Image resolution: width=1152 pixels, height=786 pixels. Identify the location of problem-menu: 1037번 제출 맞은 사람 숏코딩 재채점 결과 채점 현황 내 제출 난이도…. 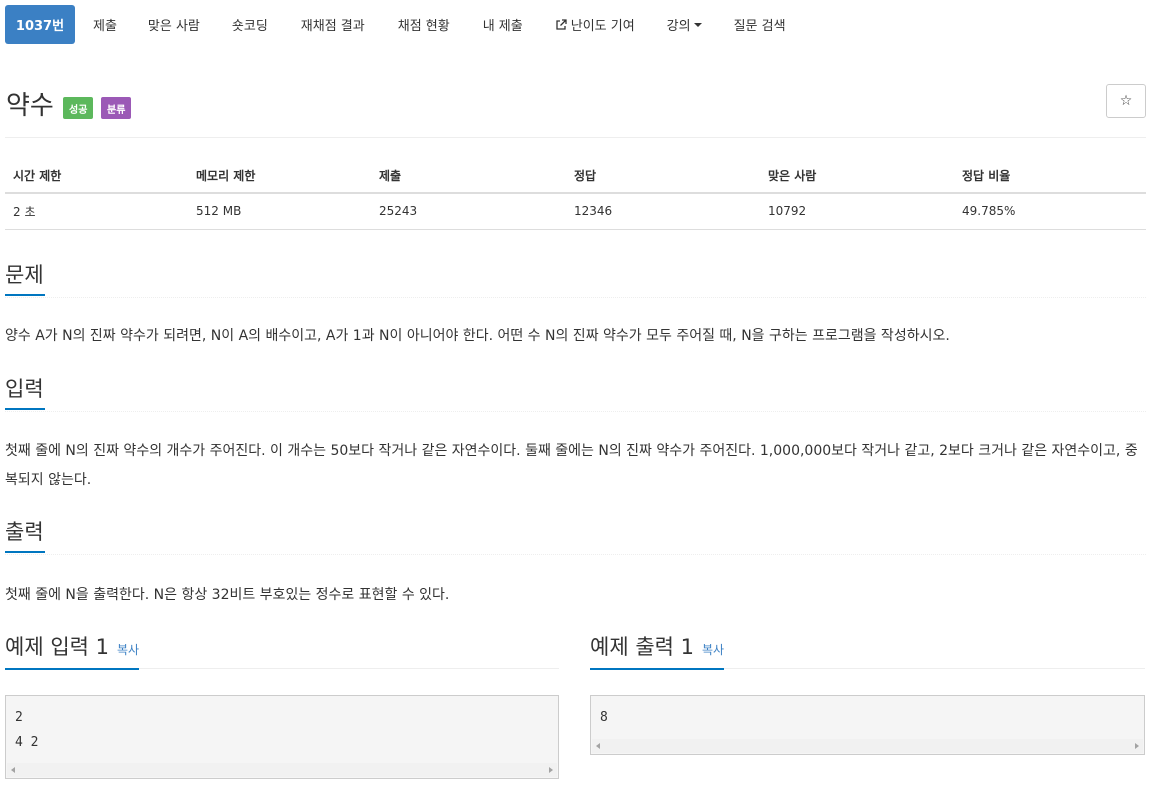
(403, 24).